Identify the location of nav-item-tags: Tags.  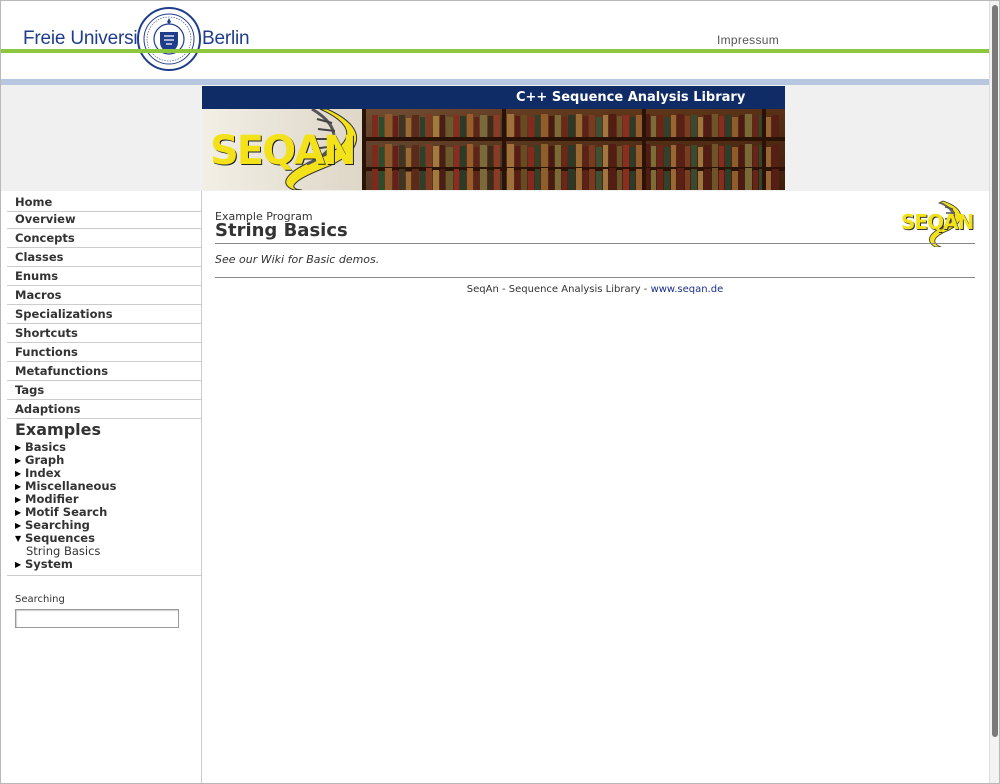
(104, 390).